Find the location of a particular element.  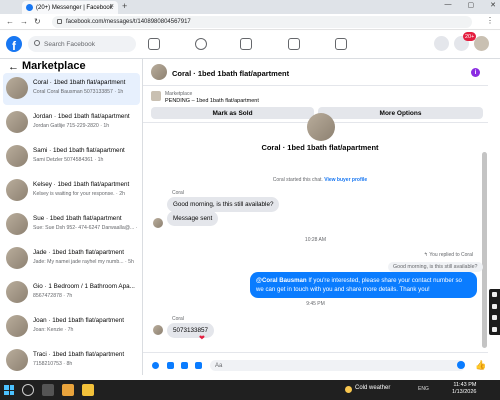

lock-icon is located at coordinates (59, 21).